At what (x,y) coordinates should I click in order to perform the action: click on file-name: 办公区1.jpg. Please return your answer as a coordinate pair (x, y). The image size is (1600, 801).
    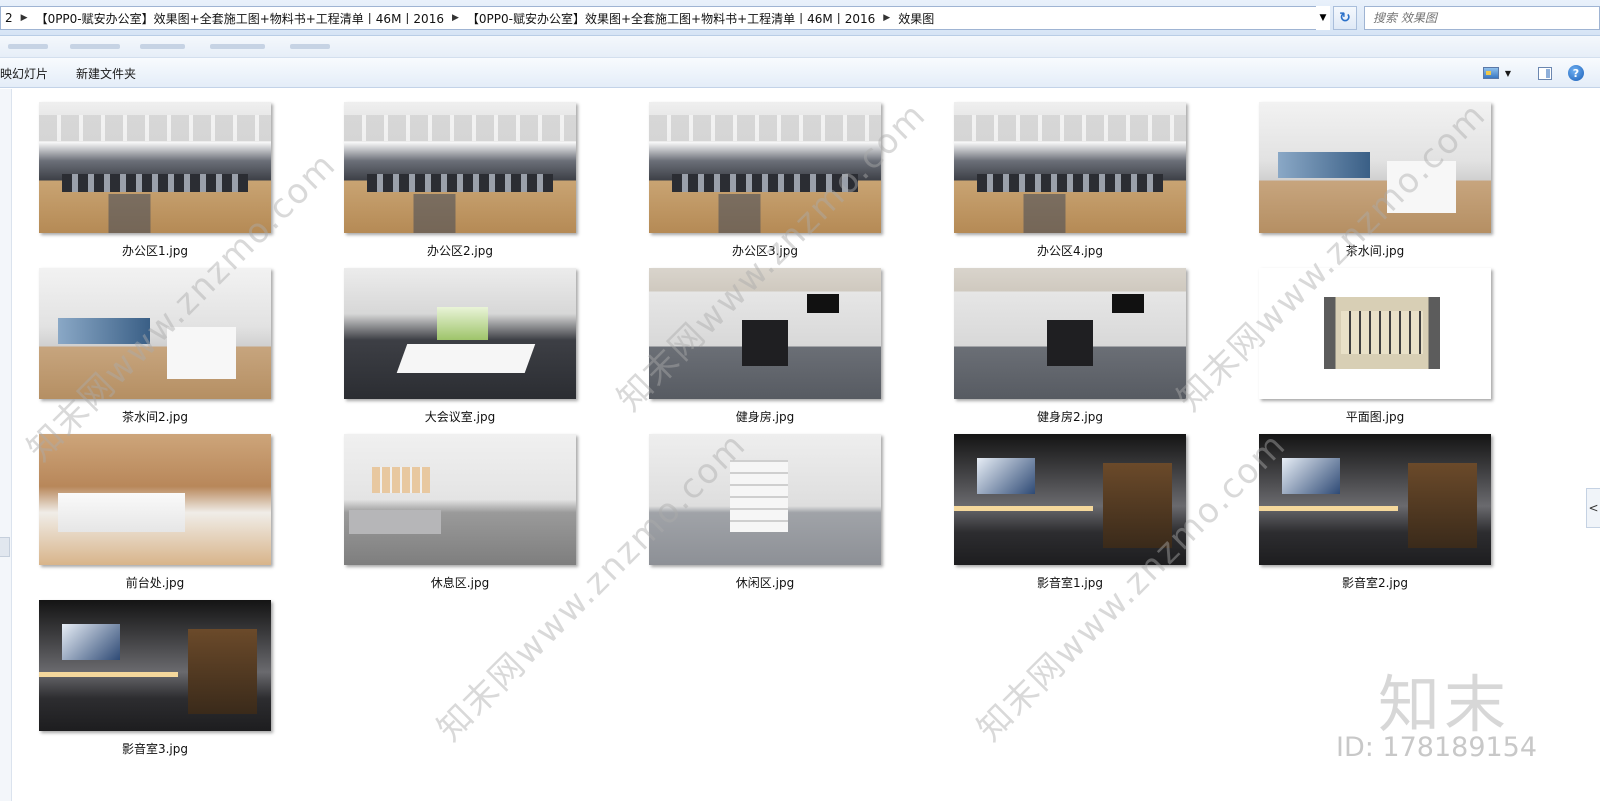
    Looking at the image, I should click on (155, 251).